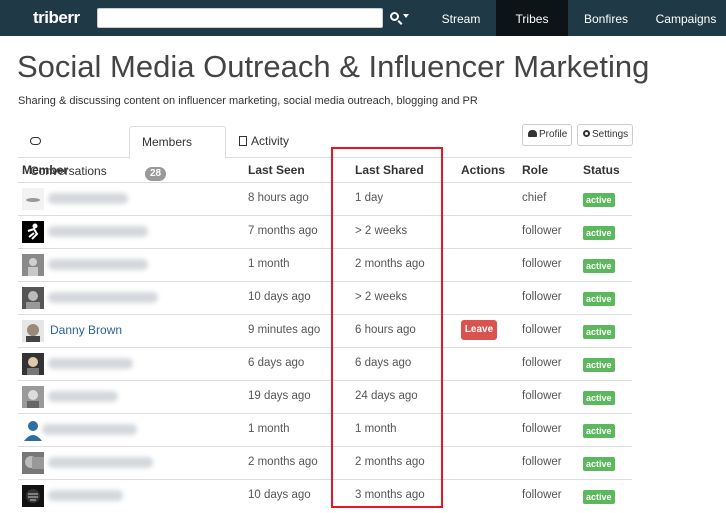 This screenshot has height=513, width=726. Describe the element at coordinates (325, 231) in the screenshot. I see `table-row: 7 months ago > 2 weeks follower active` at that location.